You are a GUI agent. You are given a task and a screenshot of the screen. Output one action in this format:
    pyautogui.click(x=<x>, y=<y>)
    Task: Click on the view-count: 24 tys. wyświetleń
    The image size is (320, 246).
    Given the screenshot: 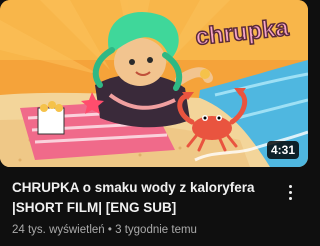 What is the action you would take?
    pyautogui.click(x=58, y=230)
    